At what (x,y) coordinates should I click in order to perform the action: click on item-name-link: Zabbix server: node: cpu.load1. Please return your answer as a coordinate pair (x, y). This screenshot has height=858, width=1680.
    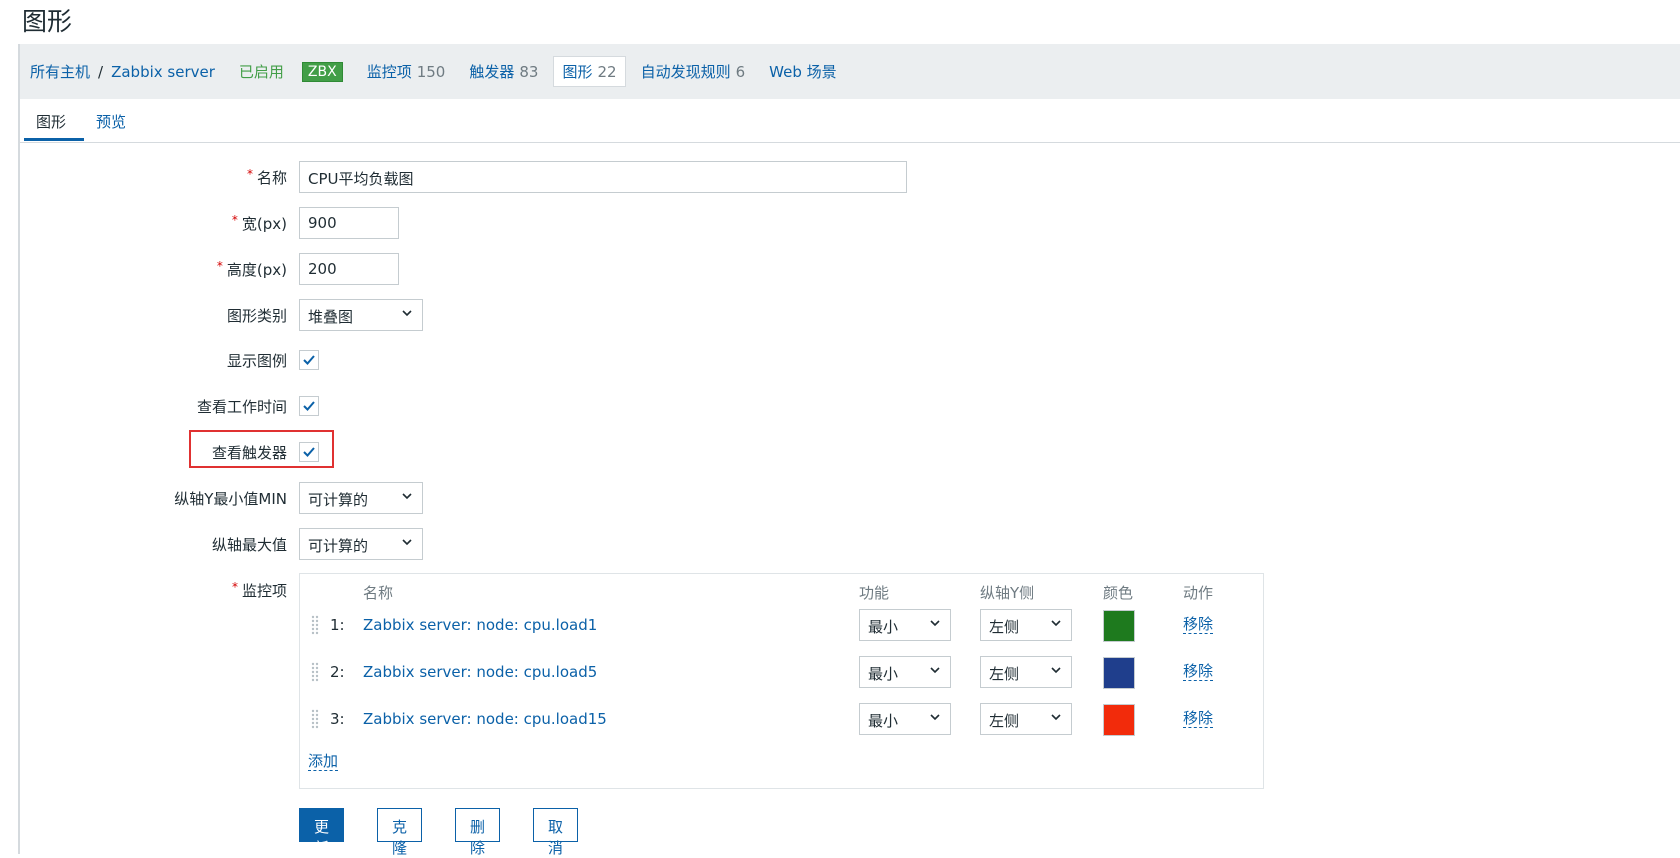
    Looking at the image, I should click on (480, 625).